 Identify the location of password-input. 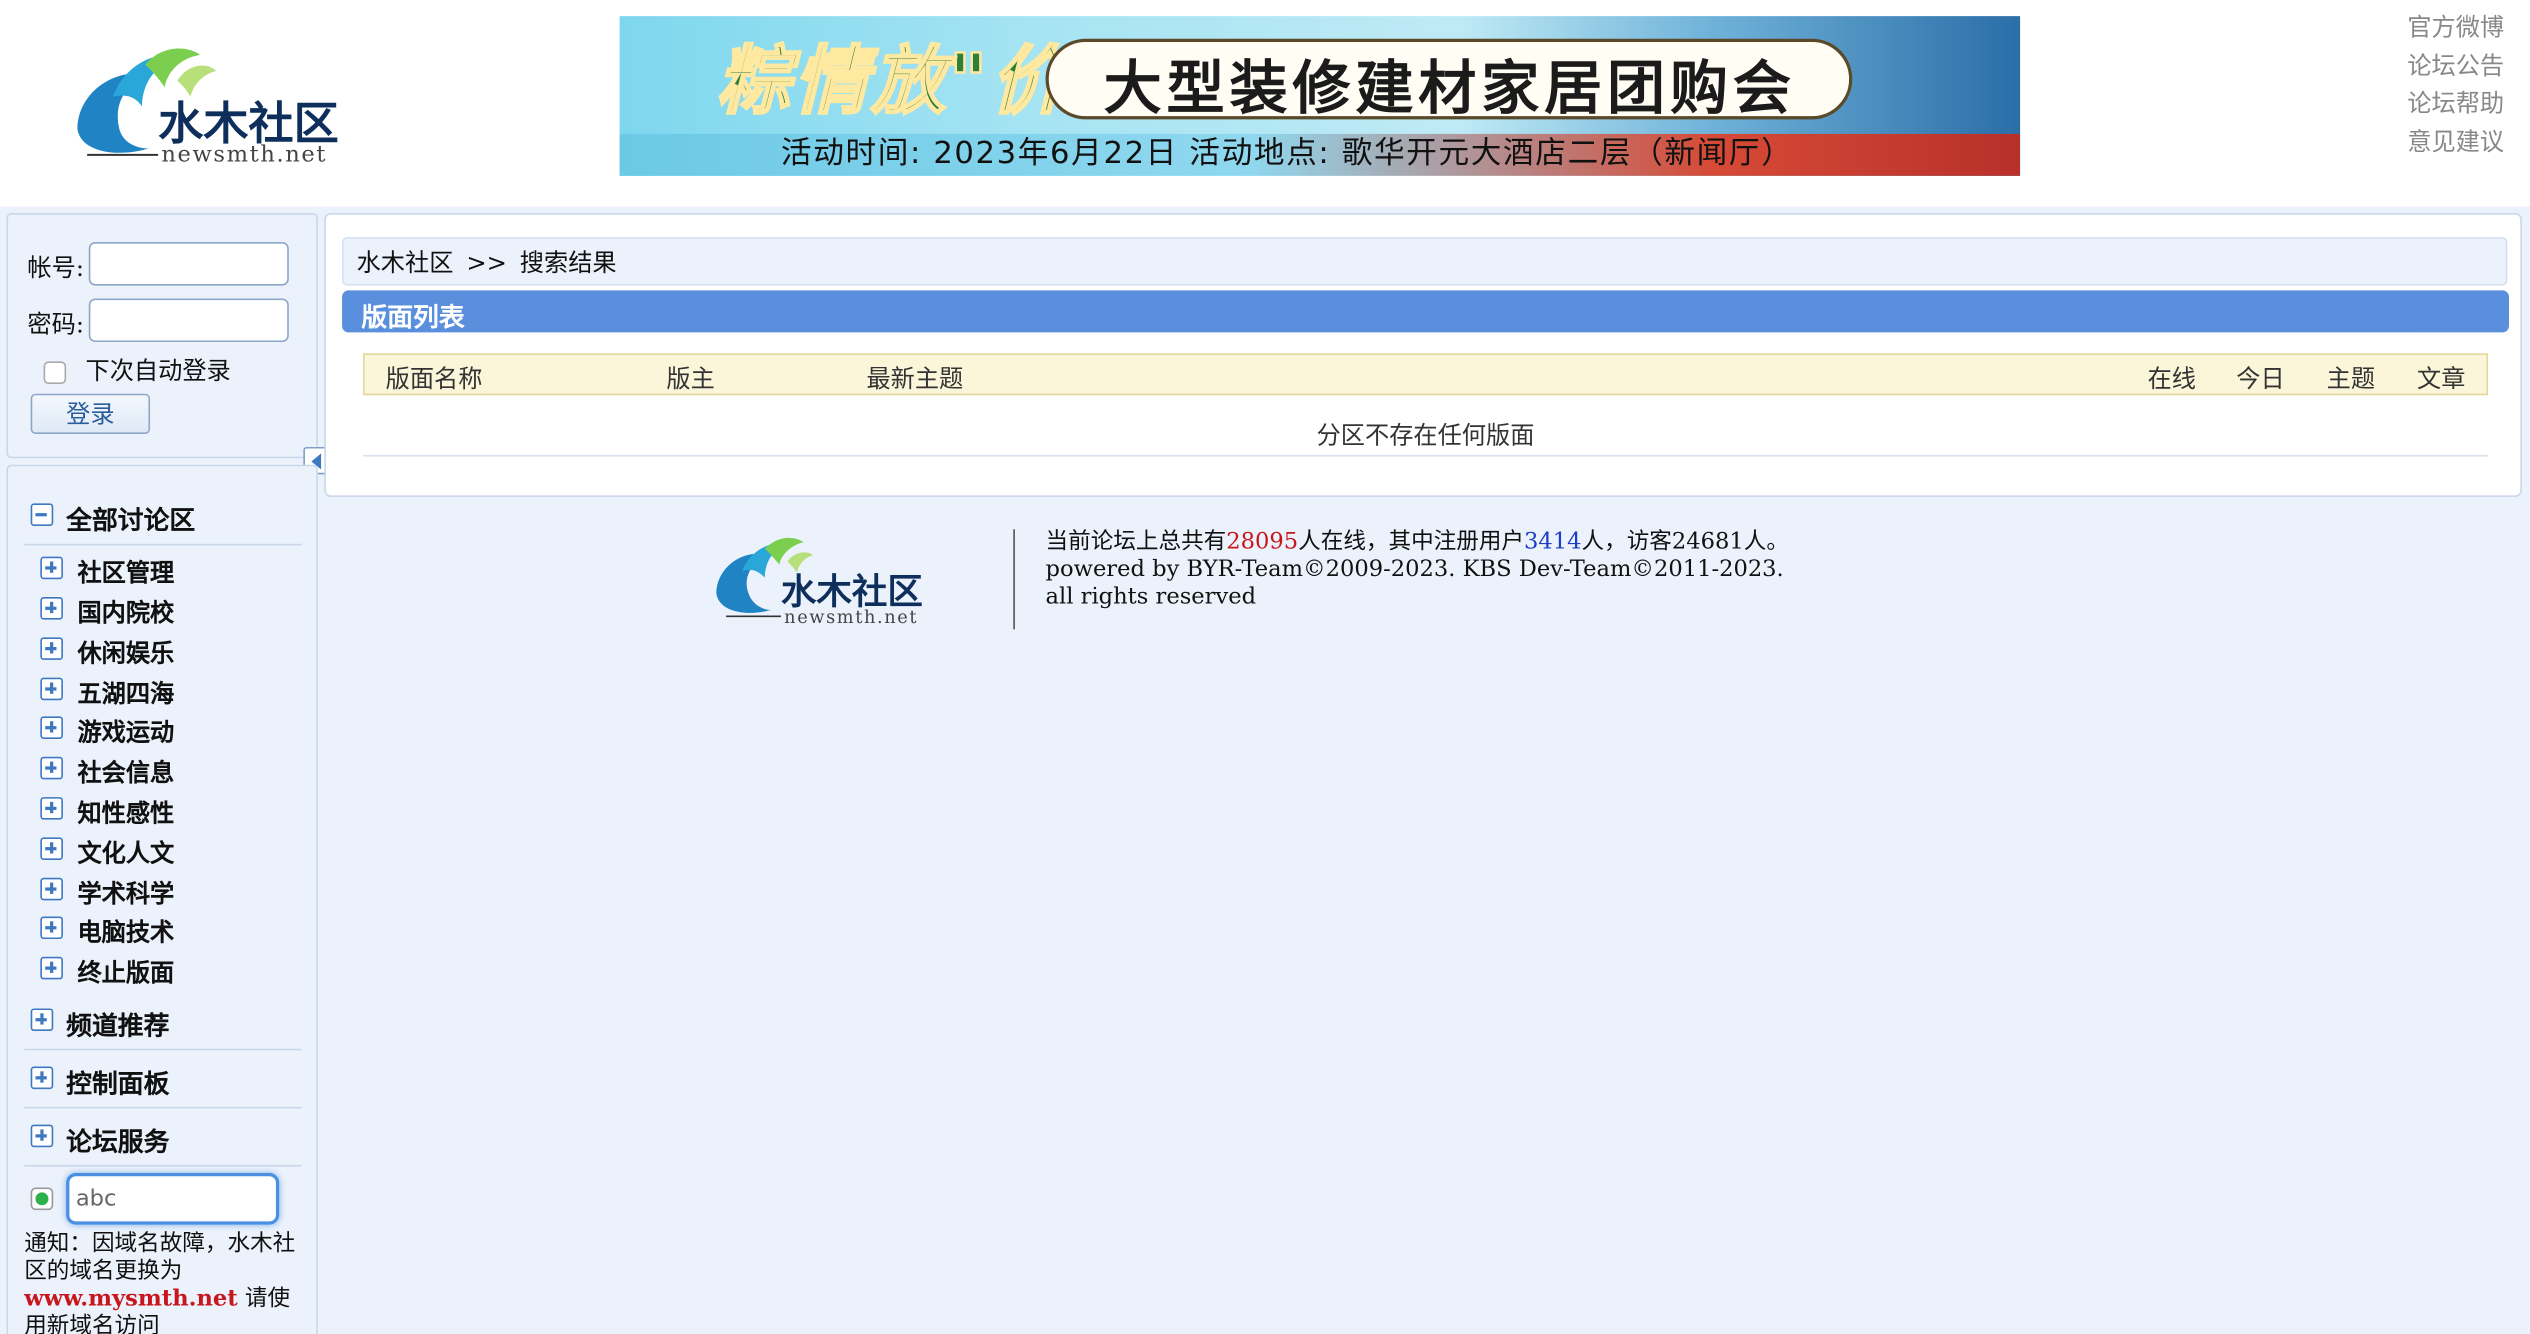
(188, 320).